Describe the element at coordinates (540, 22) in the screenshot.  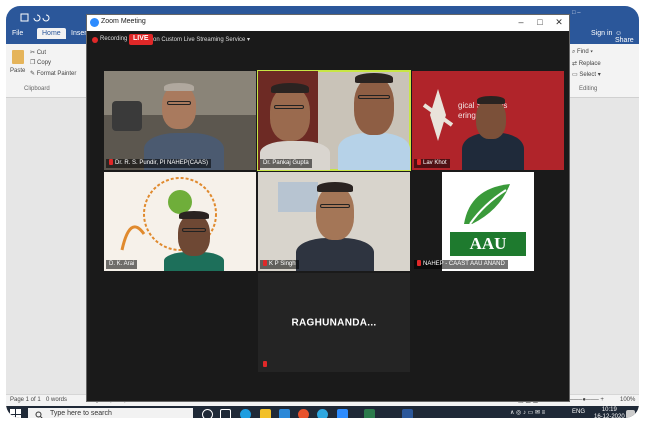
I see `maximize-icon: □` at that location.